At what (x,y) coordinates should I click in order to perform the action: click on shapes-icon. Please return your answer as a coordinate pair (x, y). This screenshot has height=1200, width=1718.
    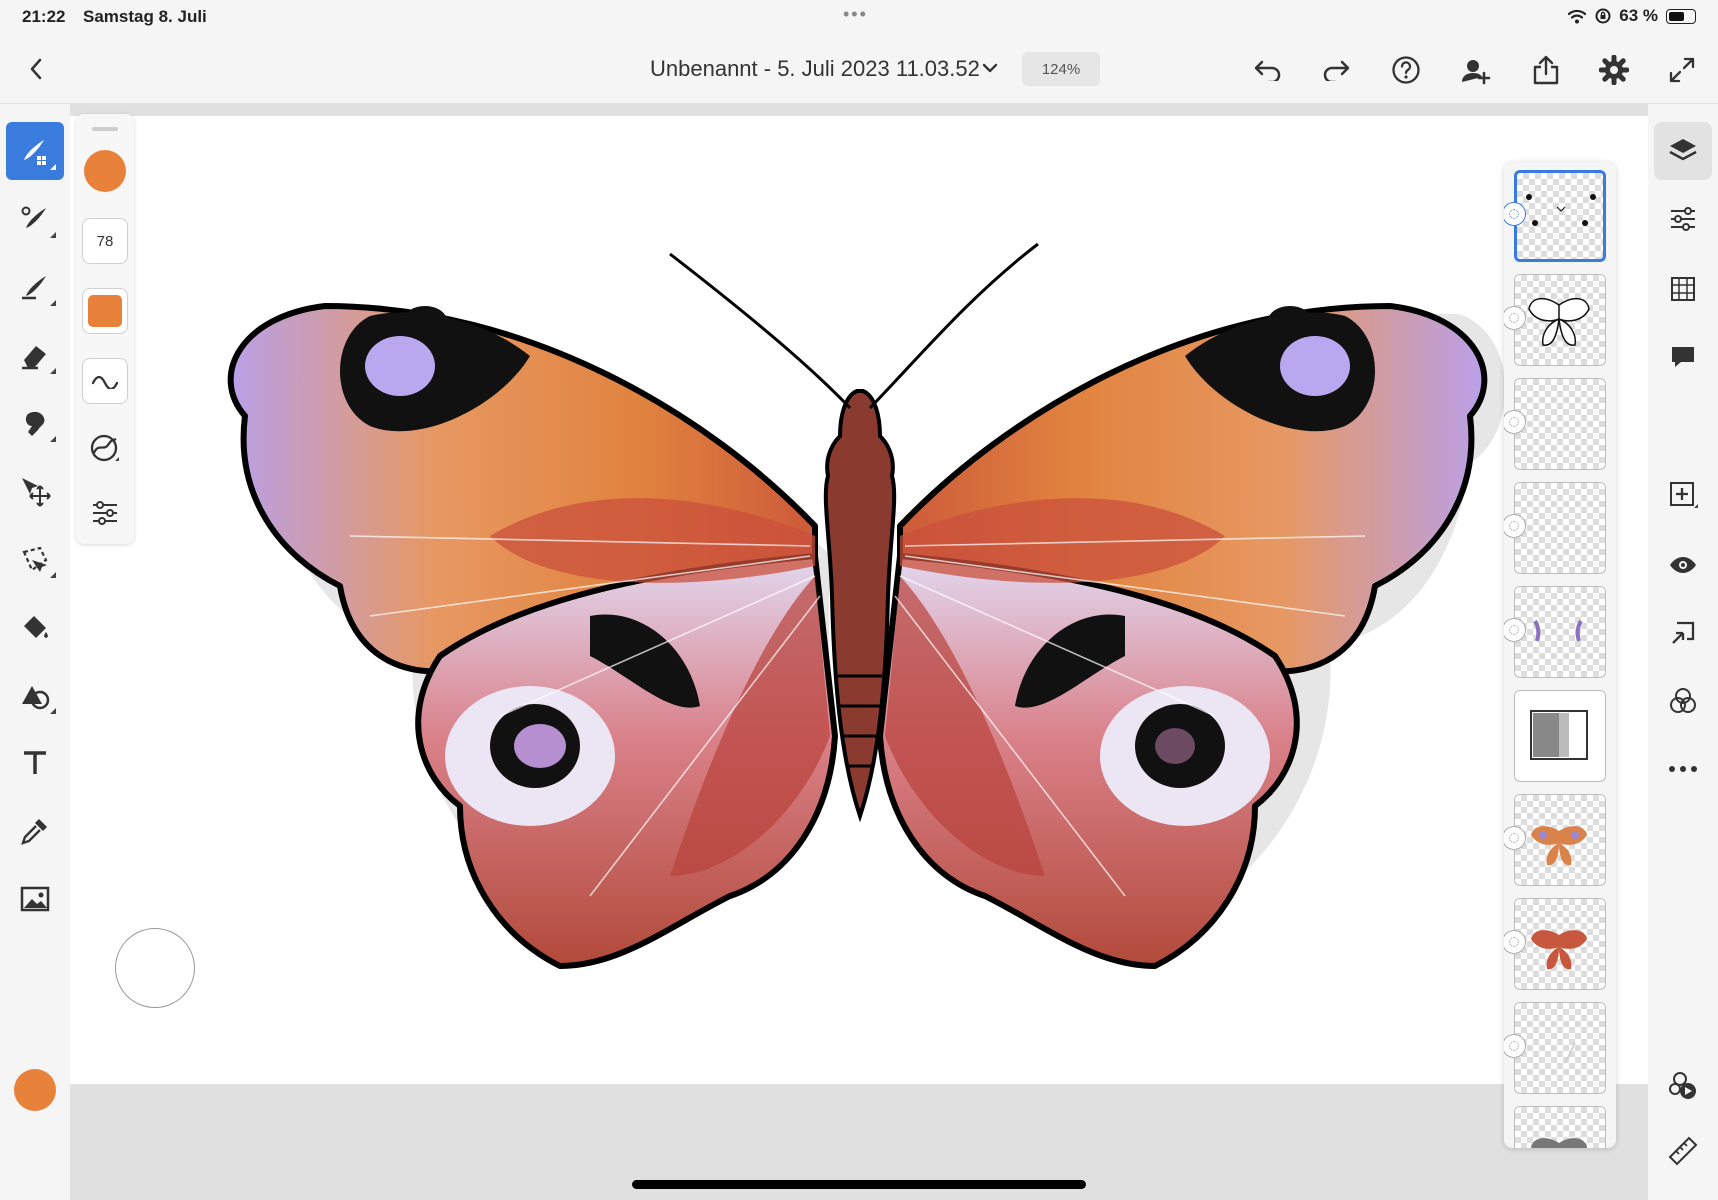
    Looking at the image, I should click on (36, 698).